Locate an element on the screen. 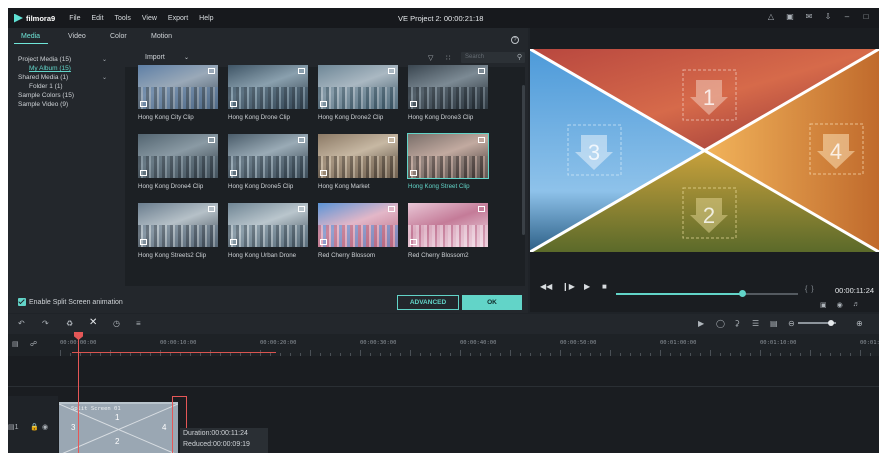 This screenshot has height=453, width=879. zoom-in-icon: ⊕ is located at coordinates (859, 323).